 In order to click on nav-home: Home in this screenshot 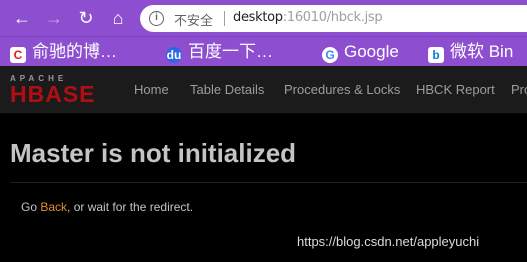, I will do `click(151, 89)`.